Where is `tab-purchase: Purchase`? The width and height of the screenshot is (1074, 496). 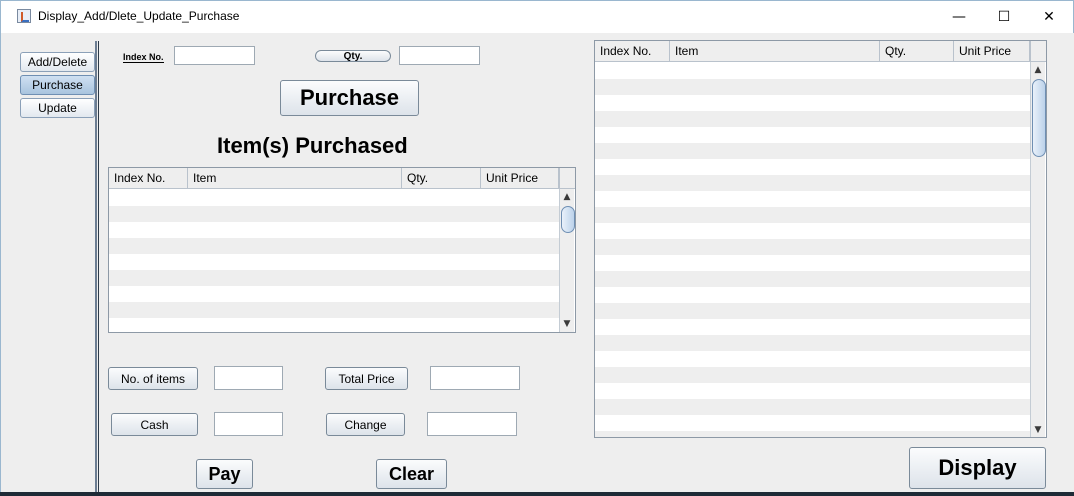 tab-purchase: Purchase is located at coordinates (57, 85).